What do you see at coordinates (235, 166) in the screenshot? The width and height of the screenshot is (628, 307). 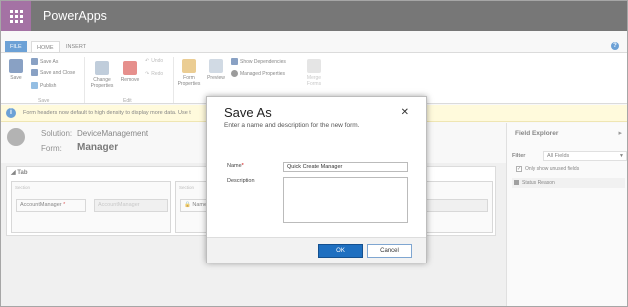 I see `name-label: Name*` at bounding box center [235, 166].